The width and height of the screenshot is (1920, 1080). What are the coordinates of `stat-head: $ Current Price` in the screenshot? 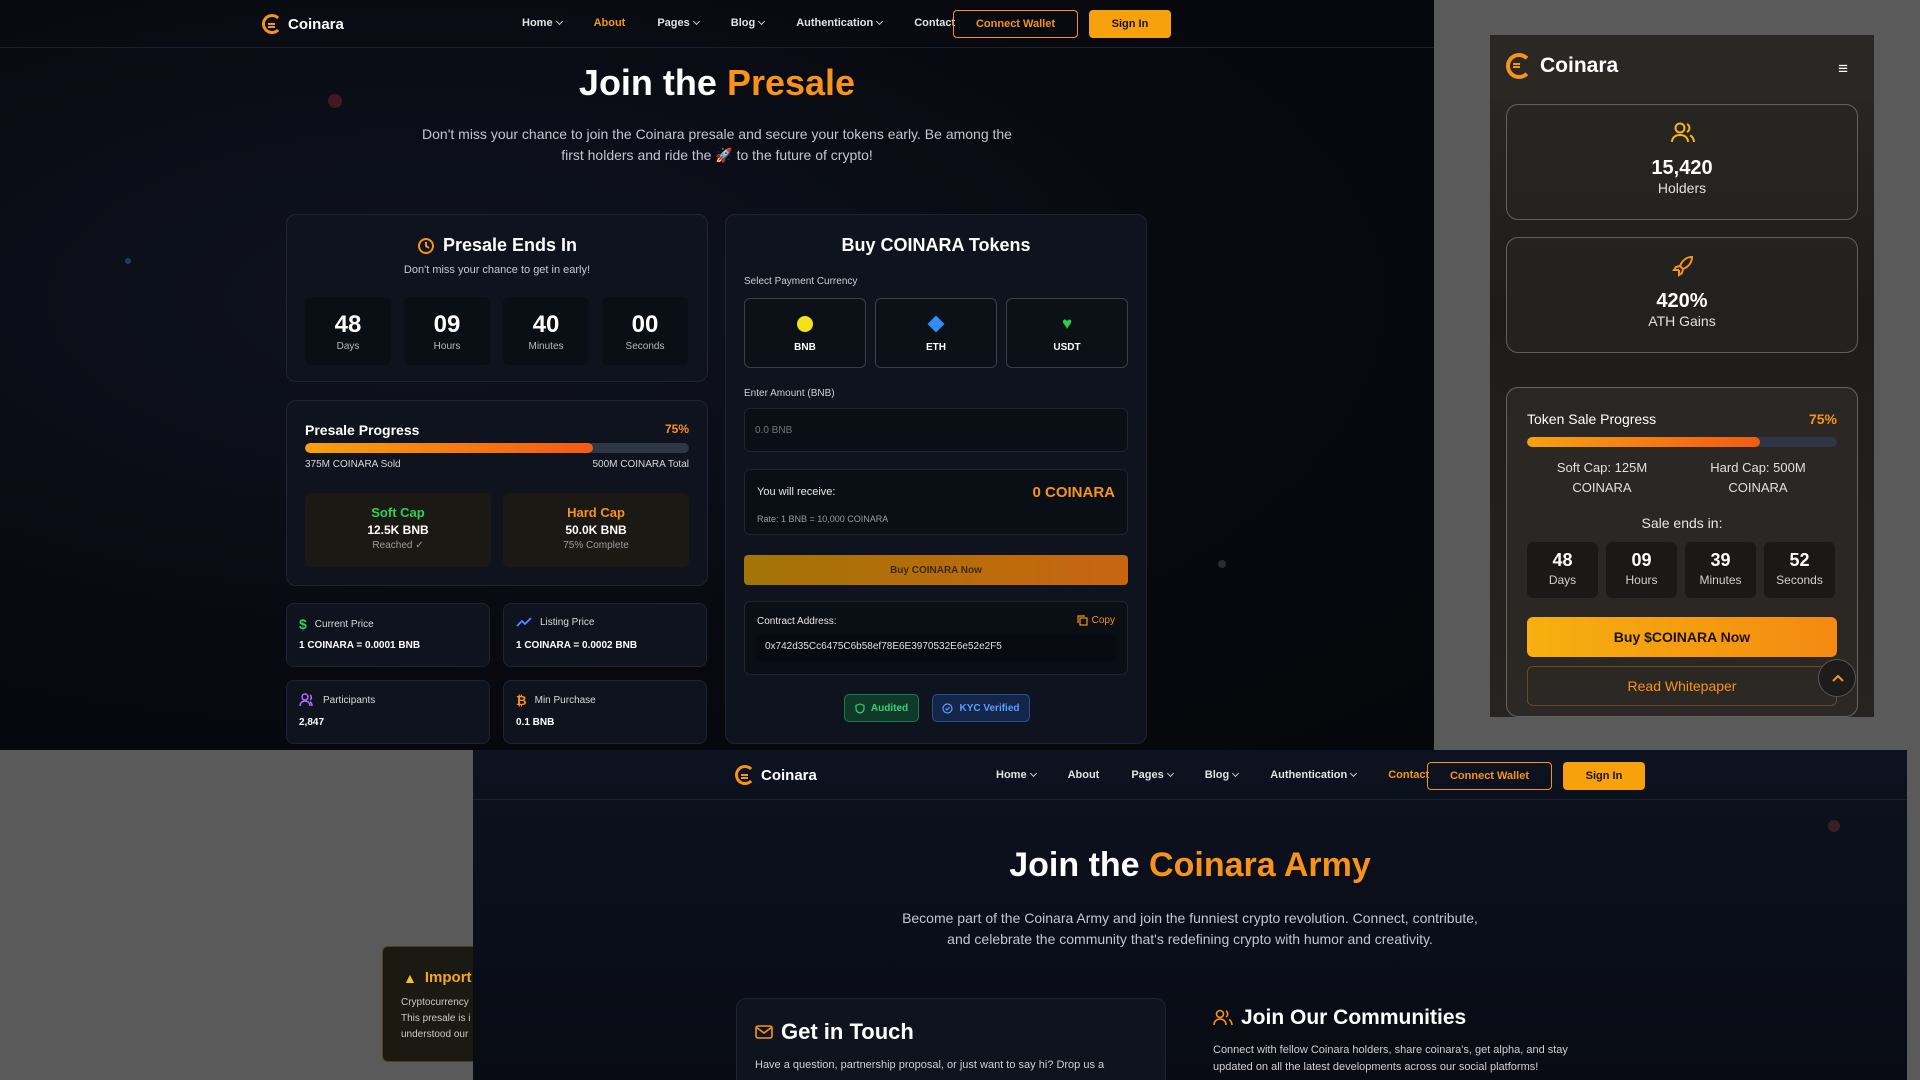 It's located at (336, 624).